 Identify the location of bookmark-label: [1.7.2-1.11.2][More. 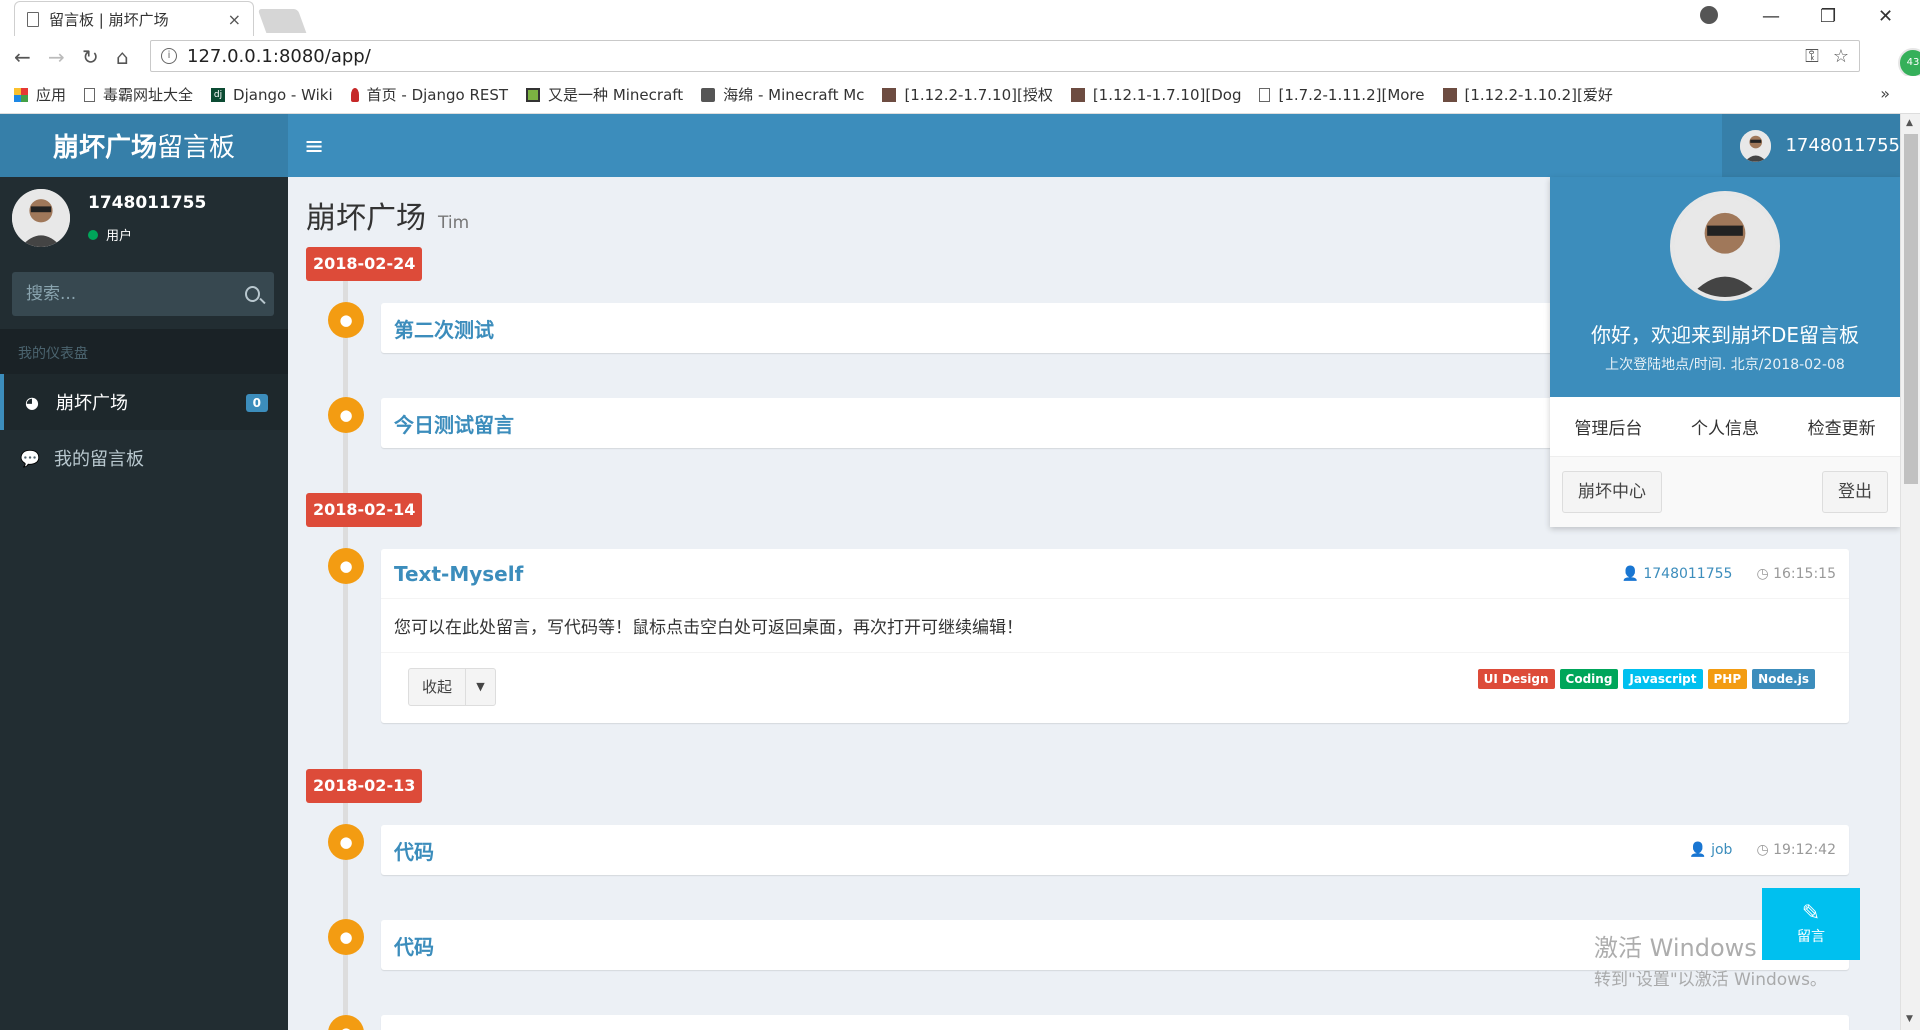
(1351, 94).